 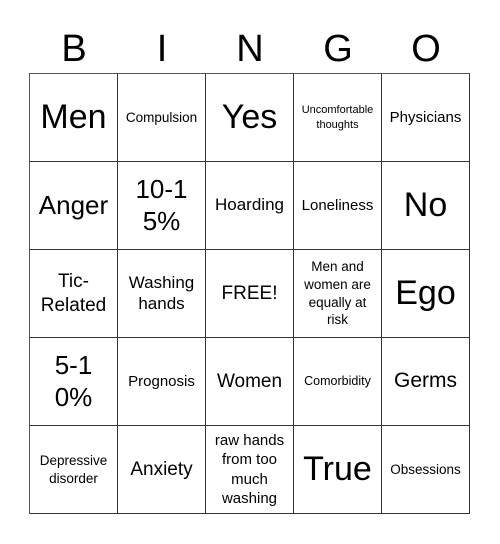 I want to click on cell-text: raw hands from too much washing, so click(x=249, y=469).